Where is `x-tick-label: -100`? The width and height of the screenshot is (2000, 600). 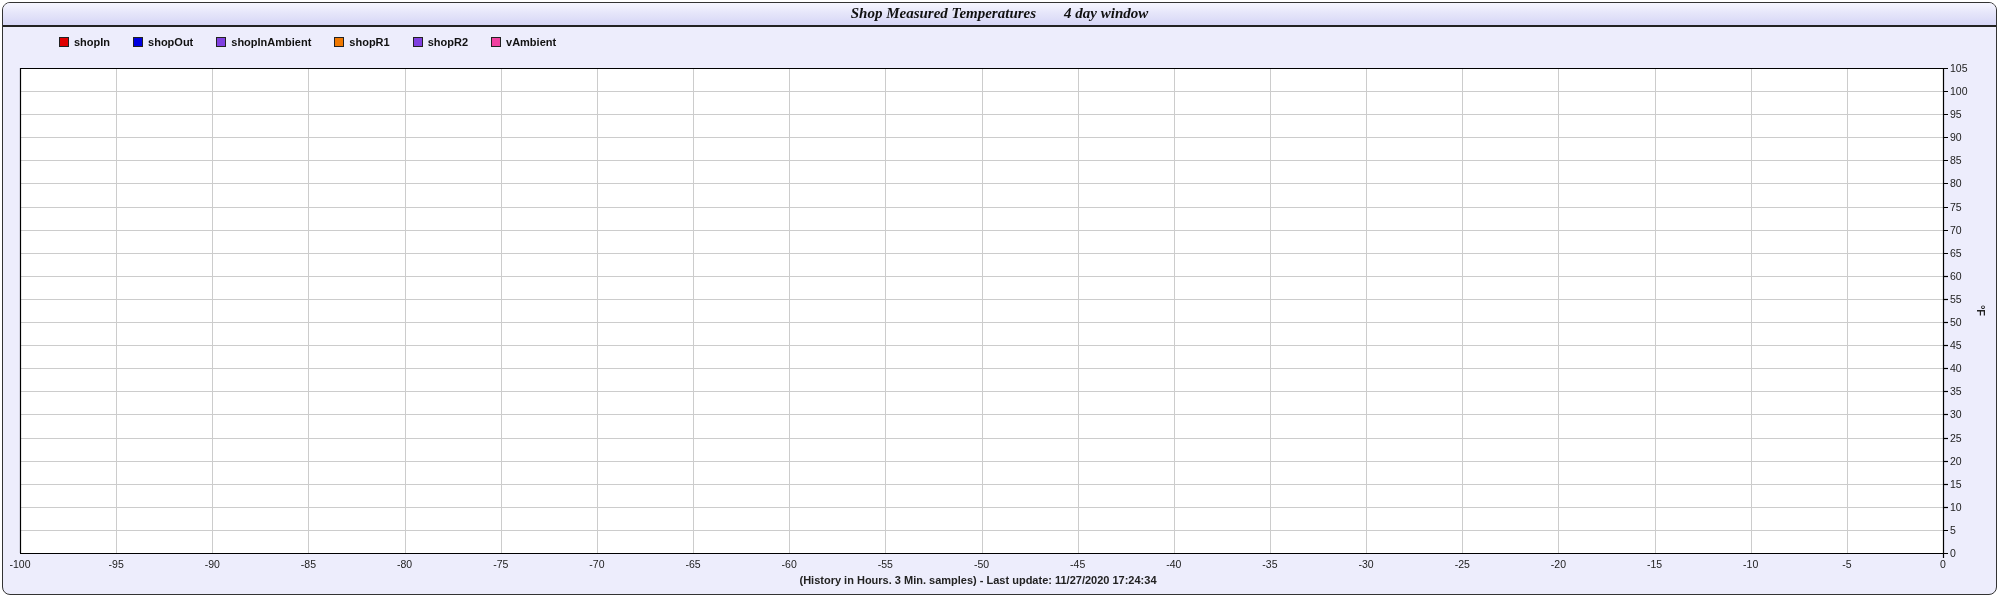 x-tick-label: -100 is located at coordinates (20, 564).